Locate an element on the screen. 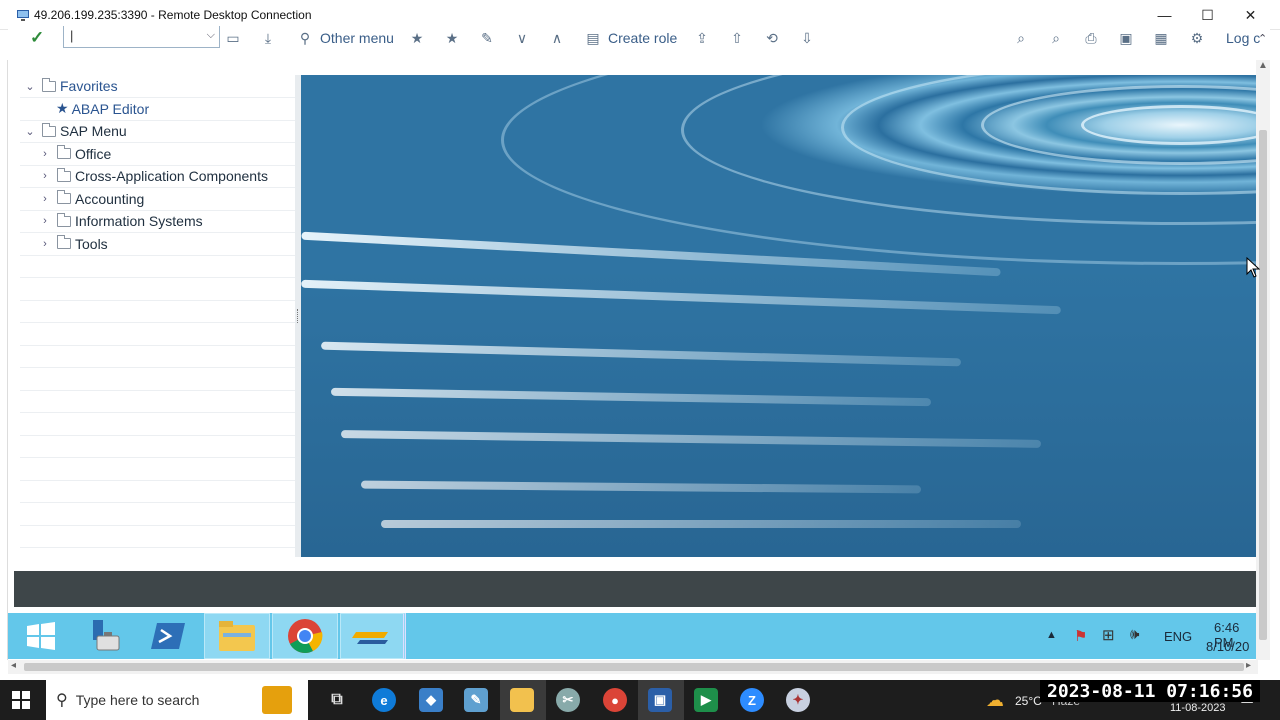 This screenshot has width=1280, height=720. shortcut-icon: ▦ is located at coordinates (1161, 38).